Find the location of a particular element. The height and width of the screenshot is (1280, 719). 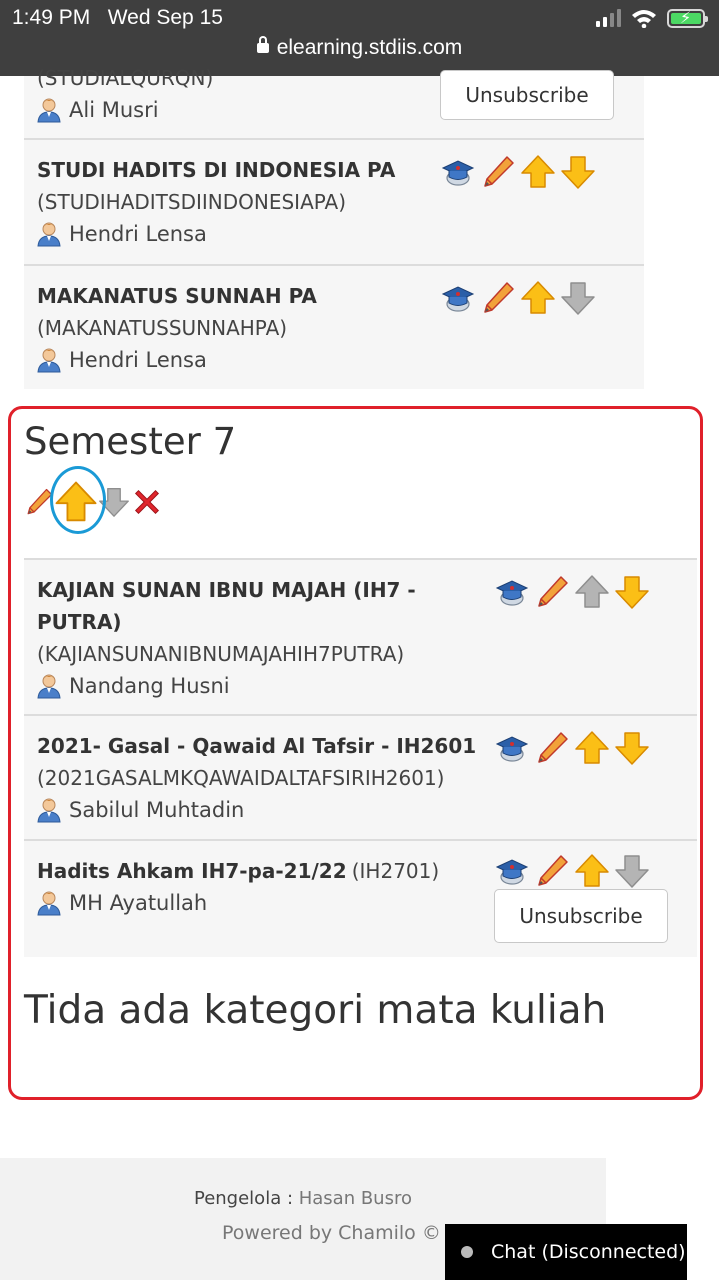

course-title: STUDI HADITS DI INDONESIA PA is located at coordinates (216, 170).